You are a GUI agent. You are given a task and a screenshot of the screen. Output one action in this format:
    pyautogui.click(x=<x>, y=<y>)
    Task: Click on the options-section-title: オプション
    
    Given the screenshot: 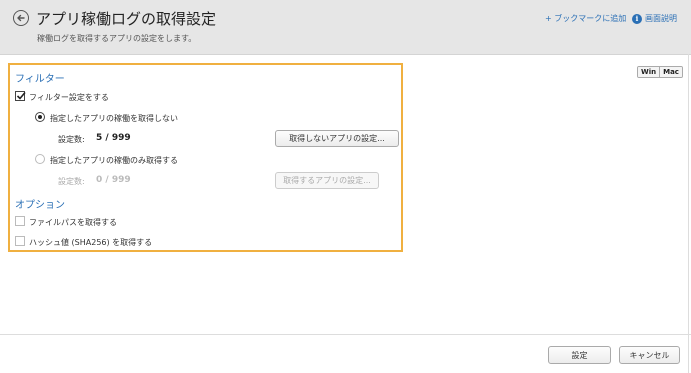 What is the action you would take?
    pyautogui.click(x=40, y=205)
    